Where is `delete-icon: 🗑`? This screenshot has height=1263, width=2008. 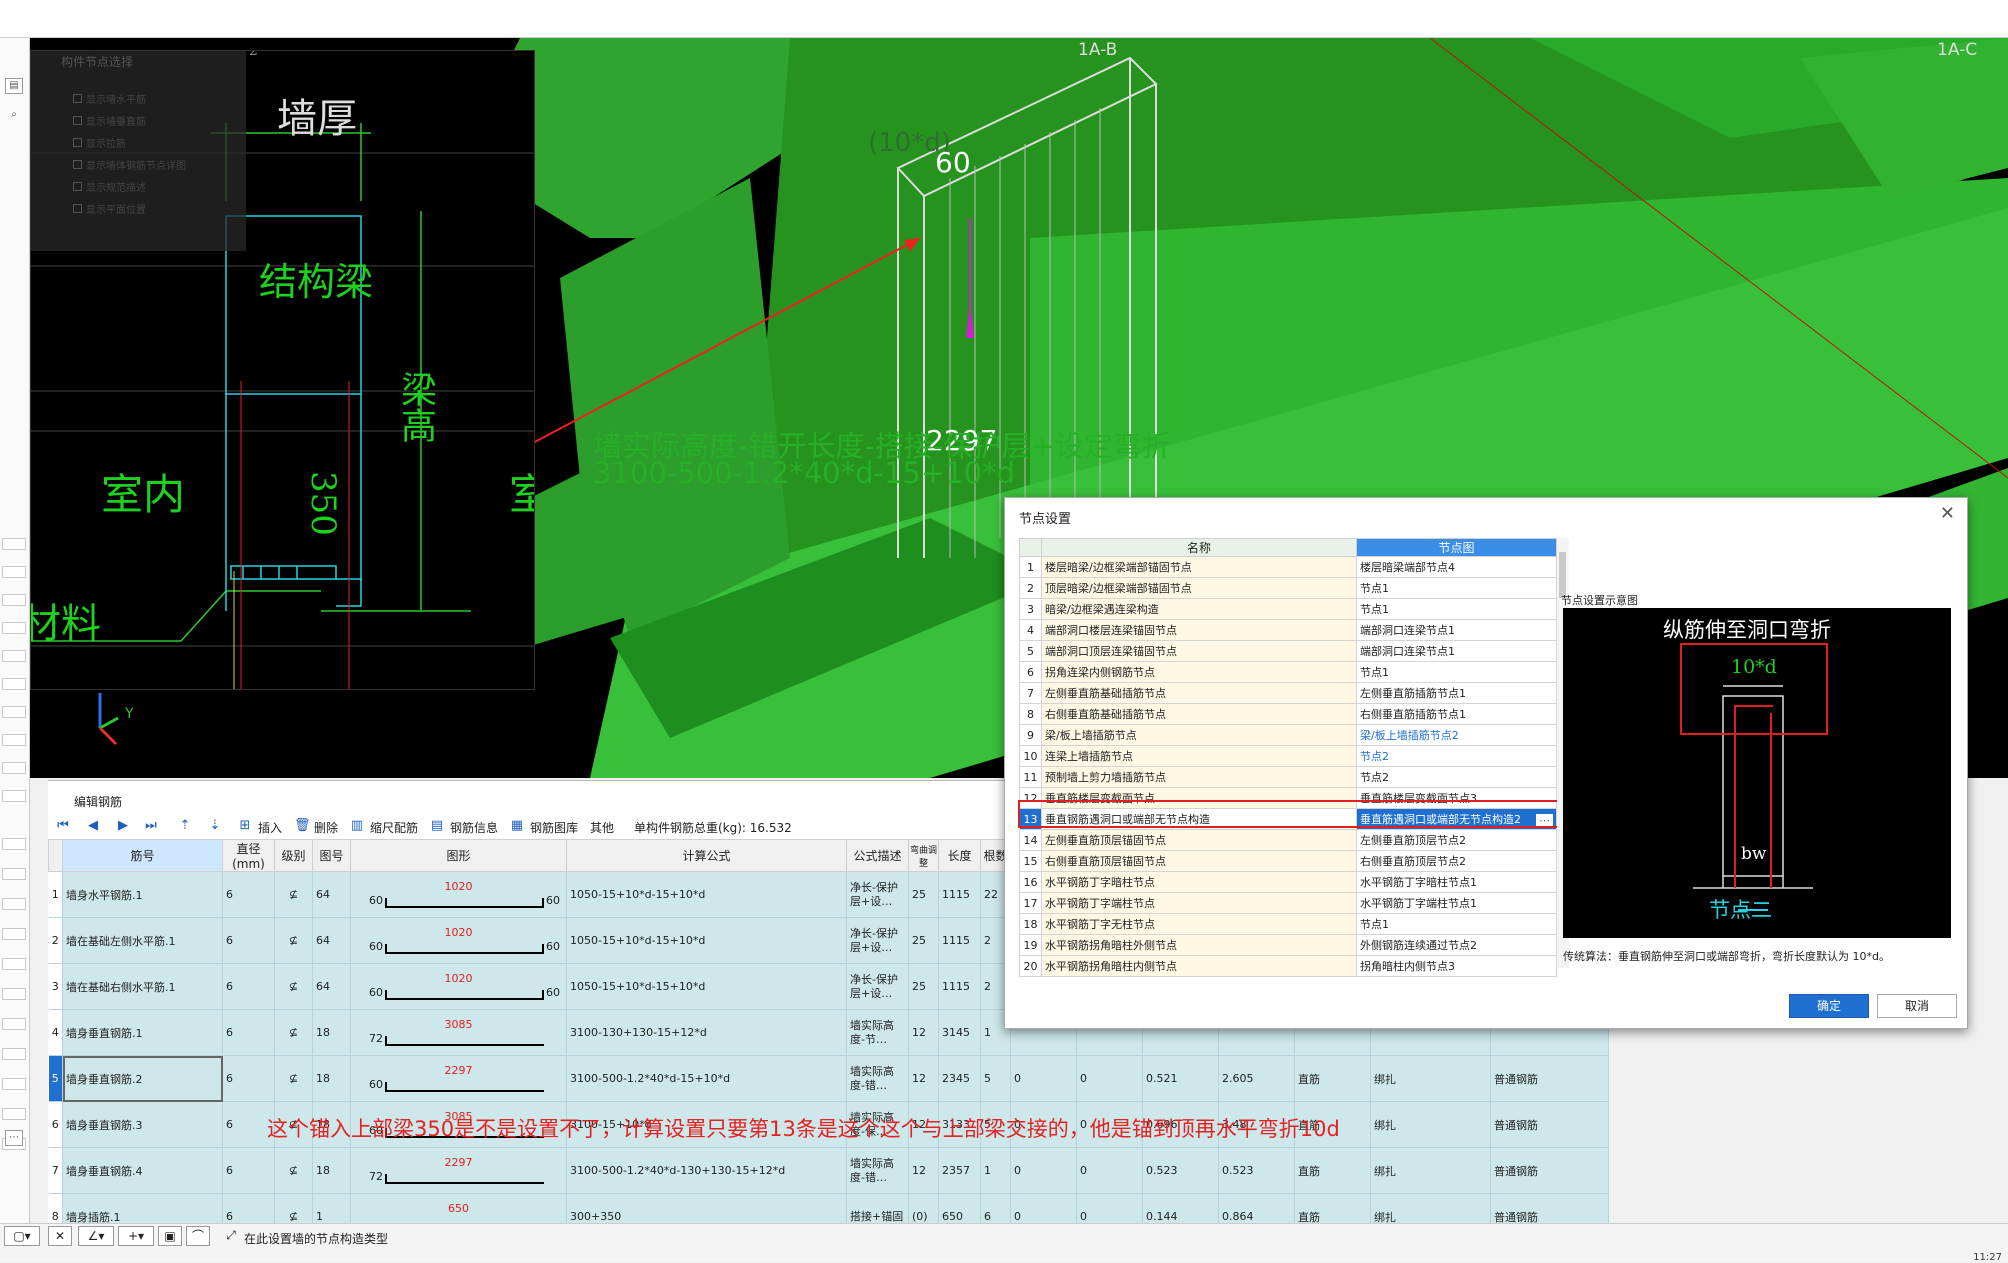
delete-icon: 🗑 is located at coordinates (302, 826).